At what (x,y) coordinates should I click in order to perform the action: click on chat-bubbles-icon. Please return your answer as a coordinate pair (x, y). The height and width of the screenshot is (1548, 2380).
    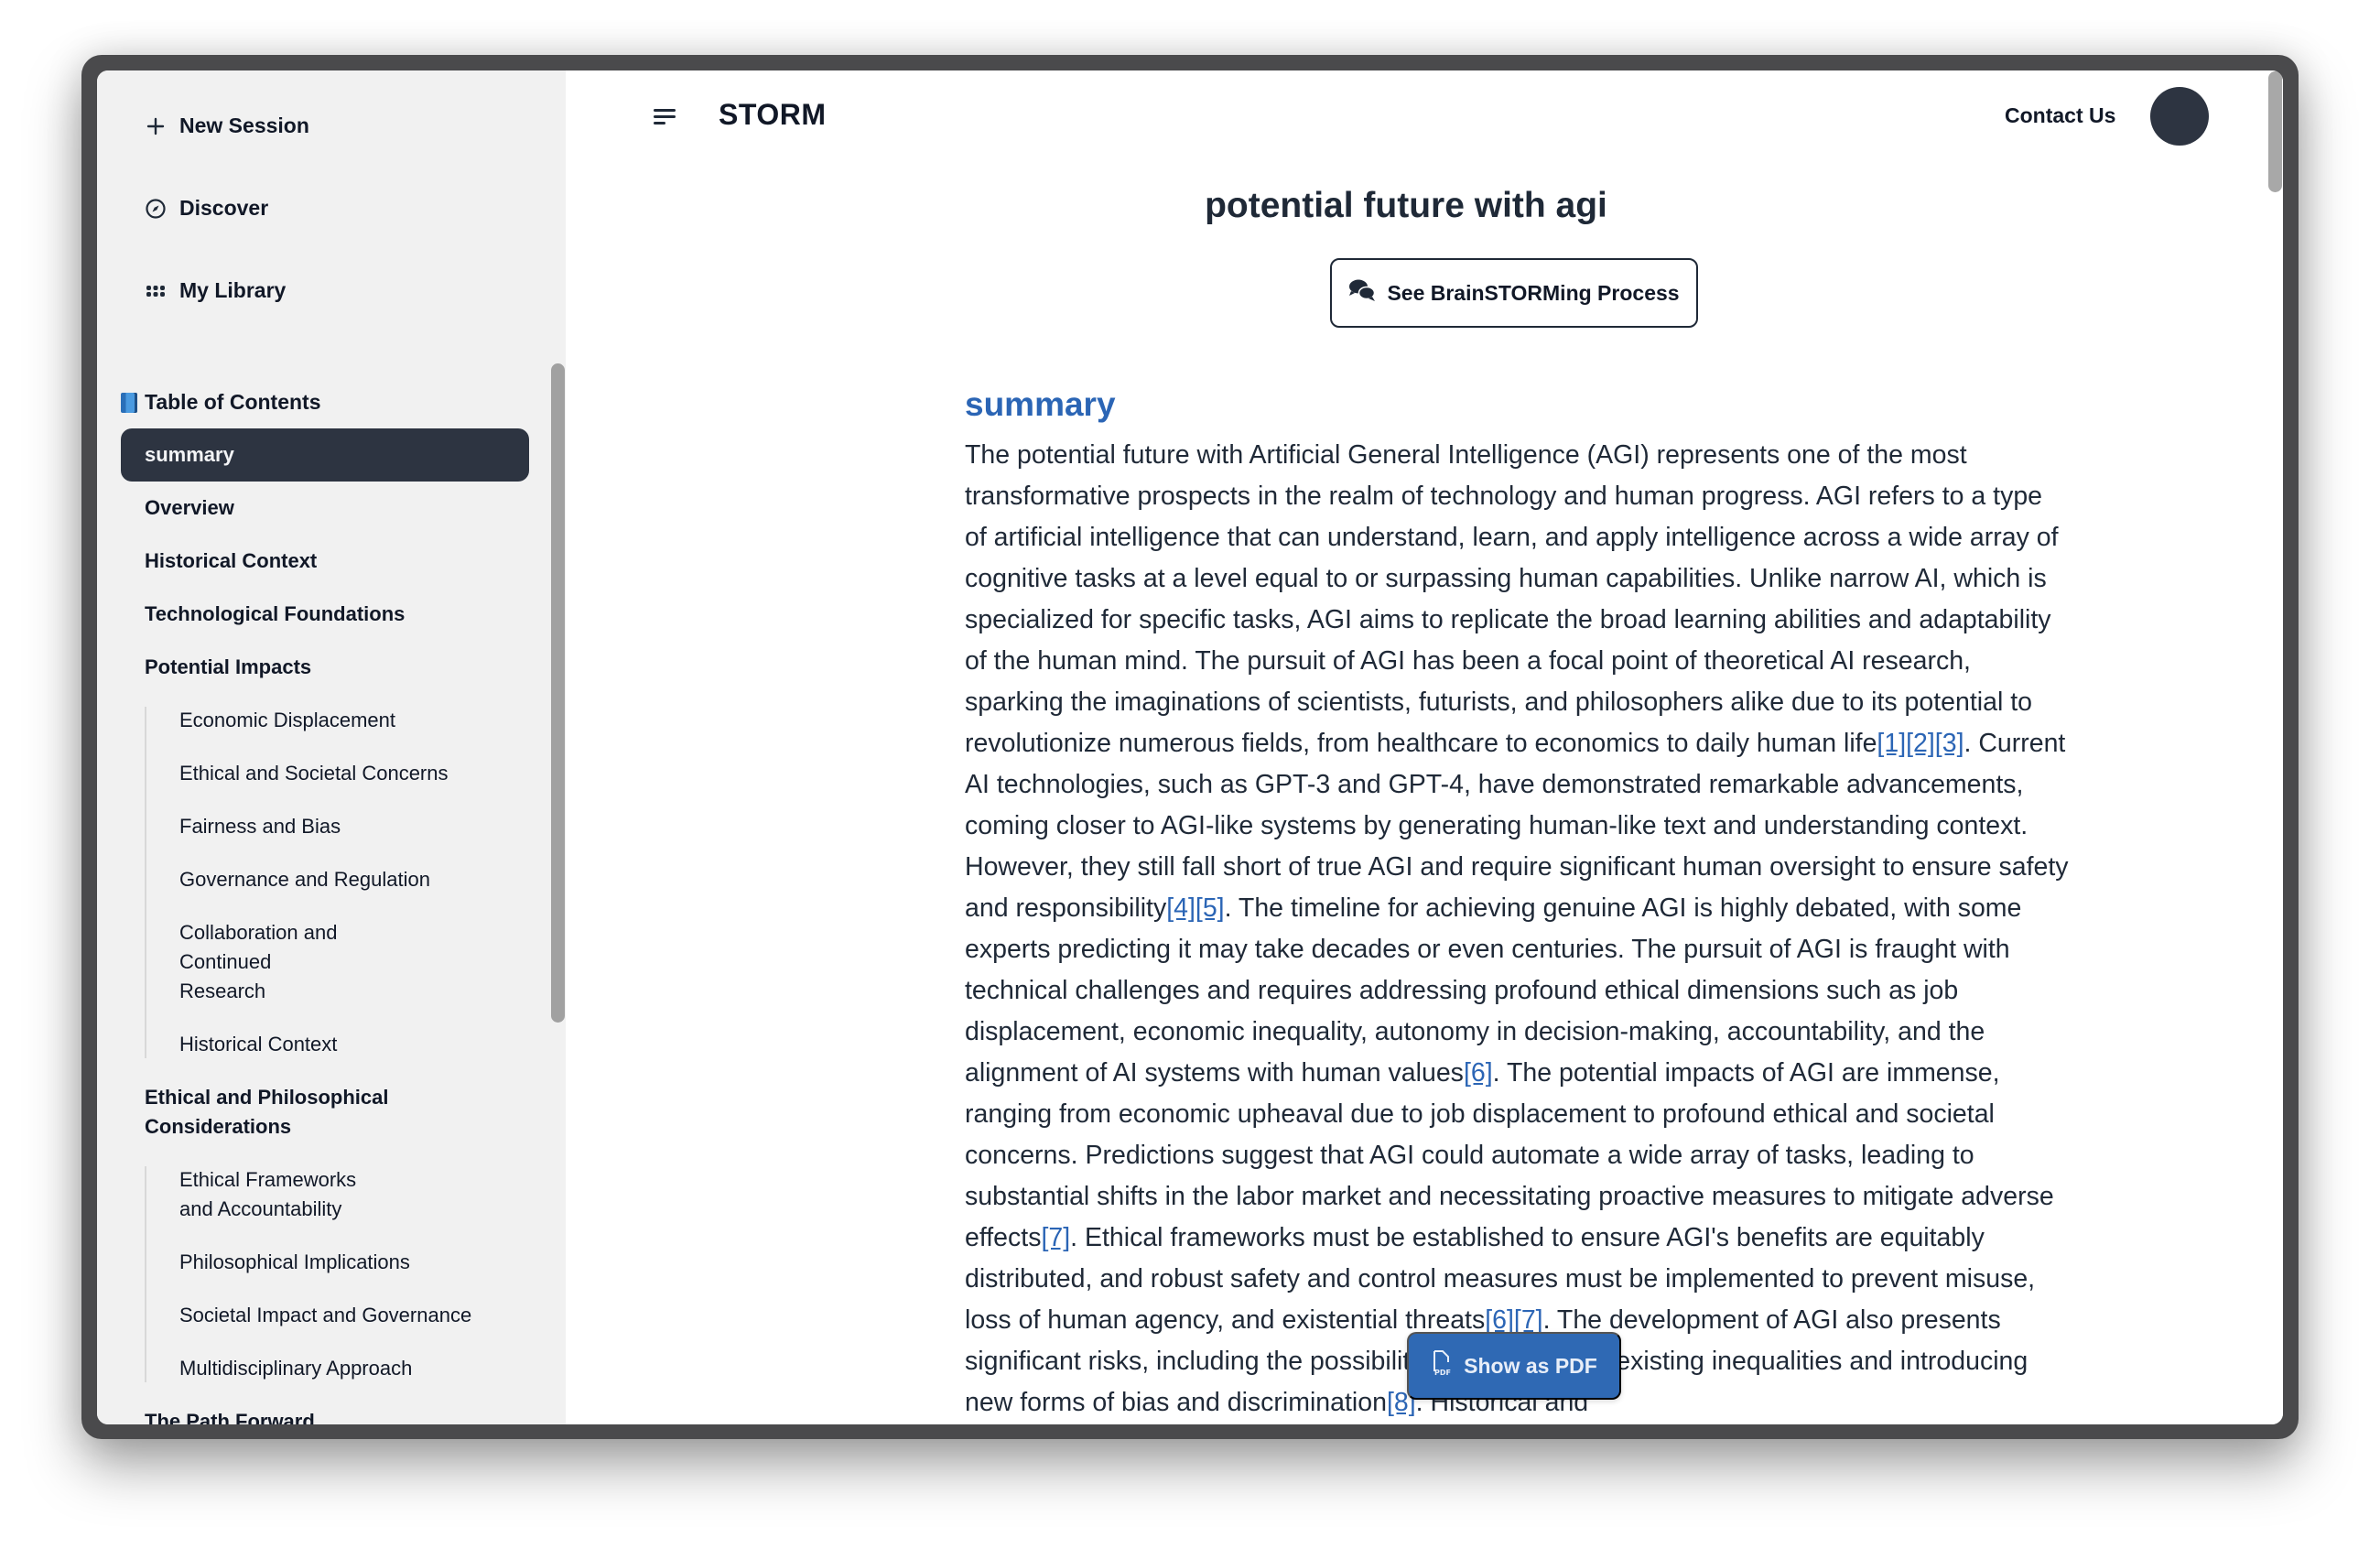
    Looking at the image, I should click on (1362, 293).